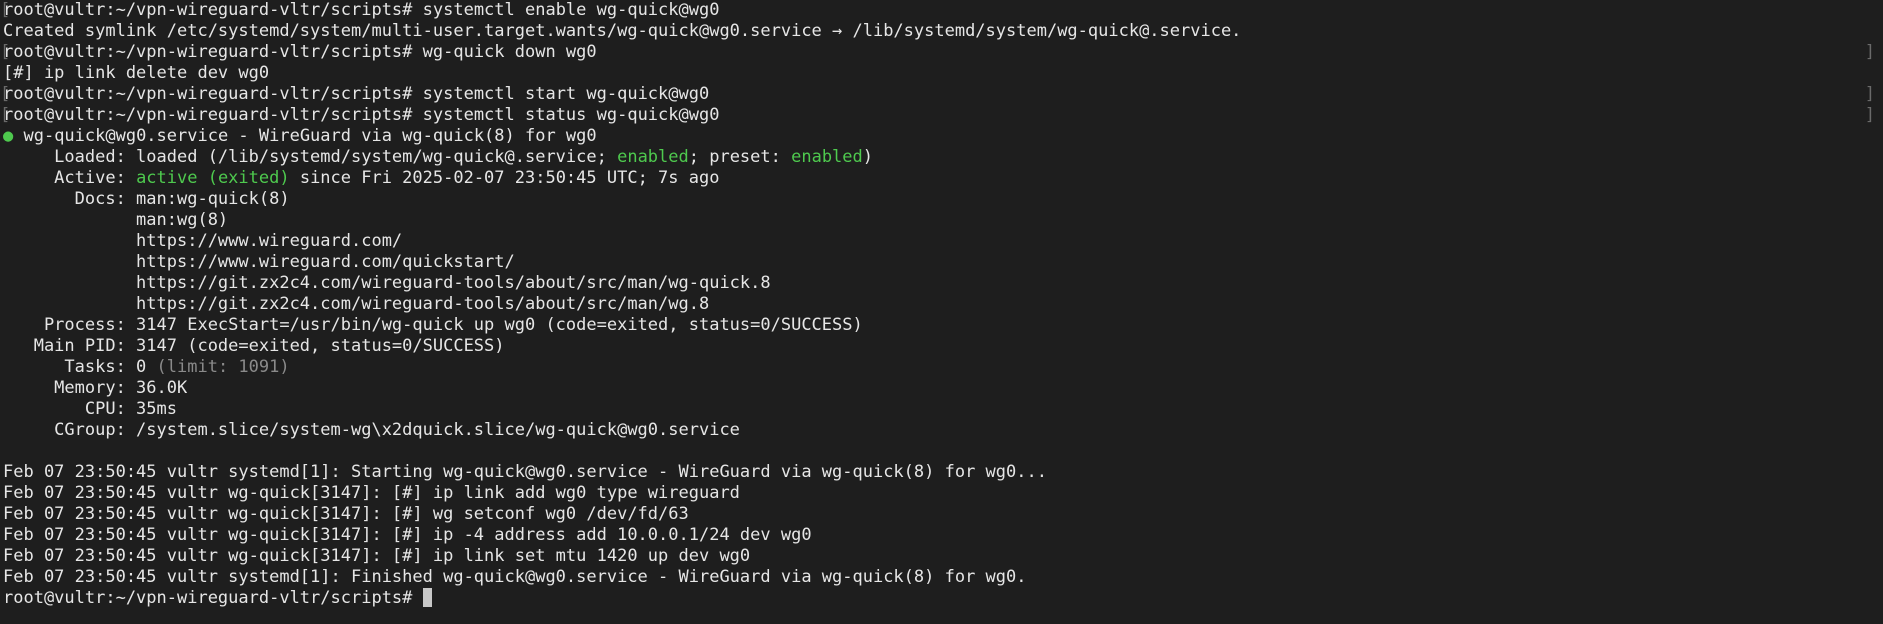 This screenshot has width=1883, height=624. What do you see at coordinates (571, 115) in the screenshot?
I see `command-text: systemctl status wg-quick@wg0` at bounding box center [571, 115].